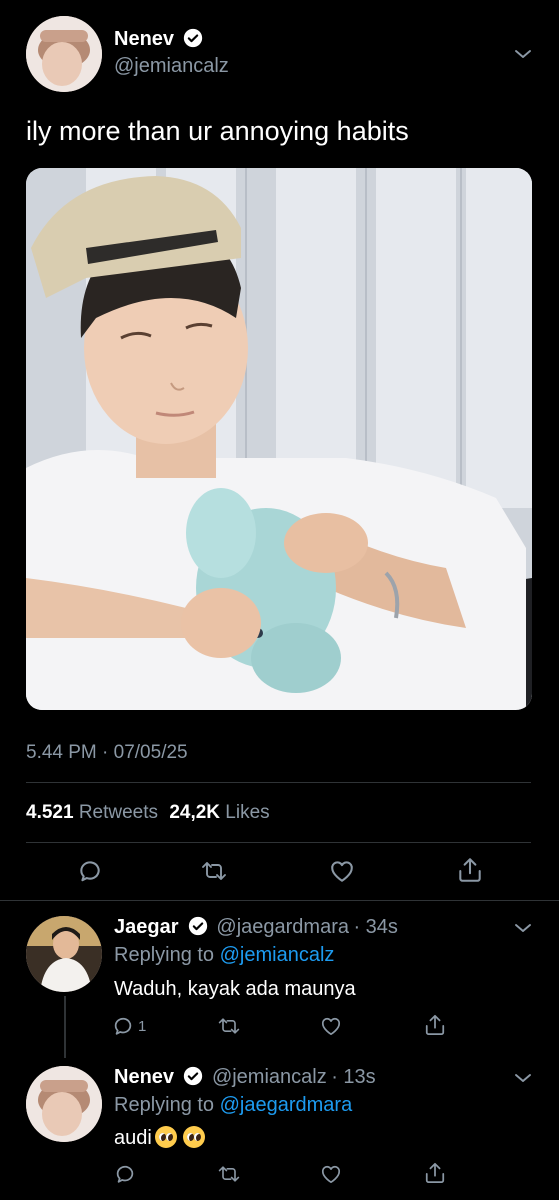  I want to click on likes-label: Likes, so click(247, 812).